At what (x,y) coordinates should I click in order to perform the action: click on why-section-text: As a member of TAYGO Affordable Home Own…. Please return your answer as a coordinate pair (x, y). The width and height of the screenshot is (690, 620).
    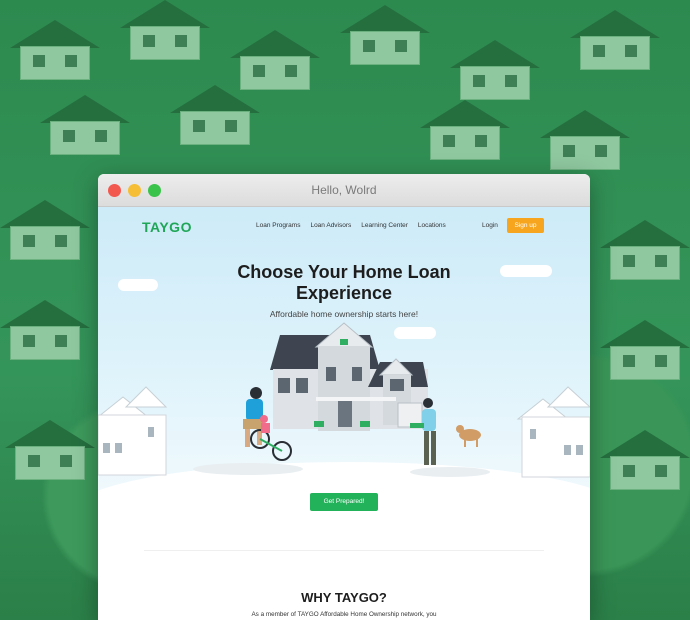
    Looking at the image, I should click on (344, 615).